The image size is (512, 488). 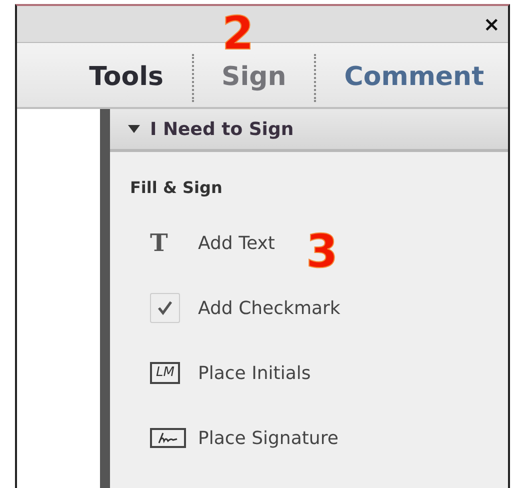 What do you see at coordinates (165, 373) in the screenshot?
I see `initials-icon: LM` at bounding box center [165, 373].